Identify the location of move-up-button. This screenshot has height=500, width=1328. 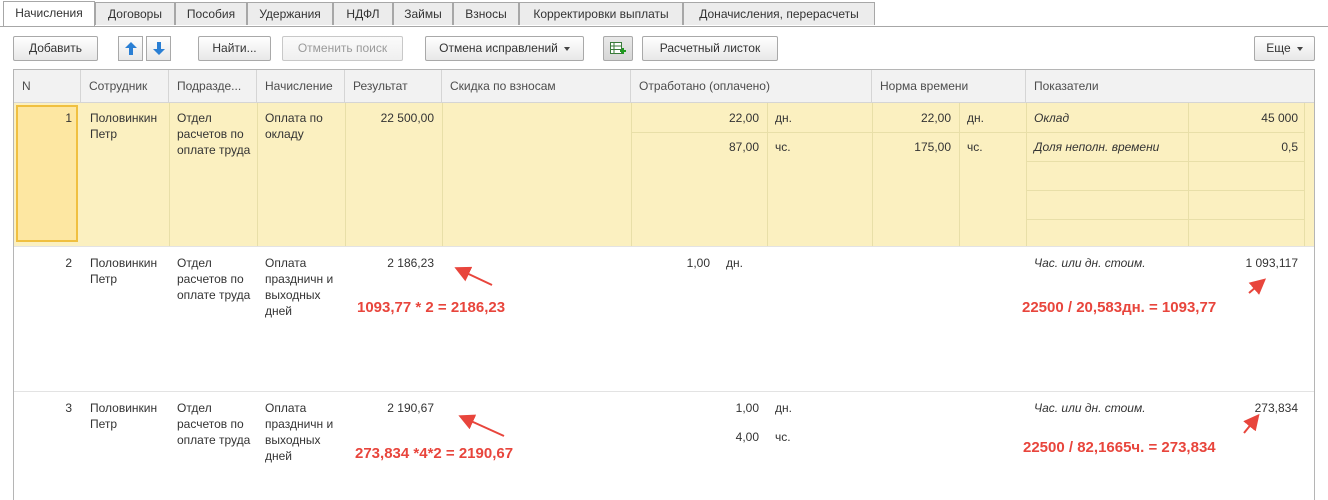
(130, 48).